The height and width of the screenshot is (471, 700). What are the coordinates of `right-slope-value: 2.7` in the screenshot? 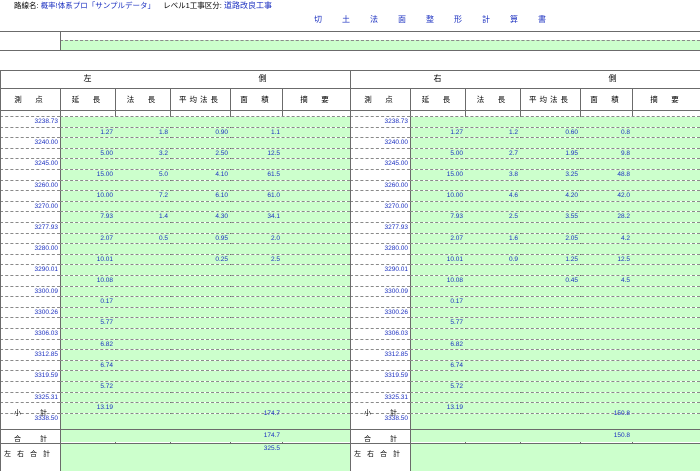 It's located at (513, 153).